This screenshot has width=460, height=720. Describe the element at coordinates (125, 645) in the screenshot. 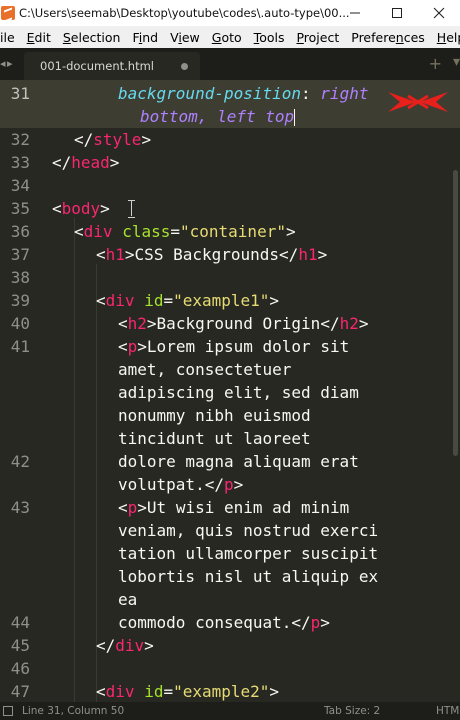

I see `code-line-45: </div>` at that location.